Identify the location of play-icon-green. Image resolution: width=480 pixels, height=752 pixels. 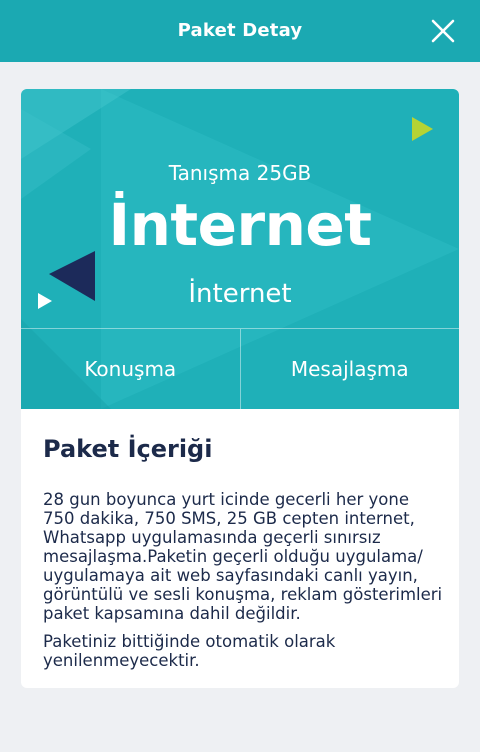
(422, 129).